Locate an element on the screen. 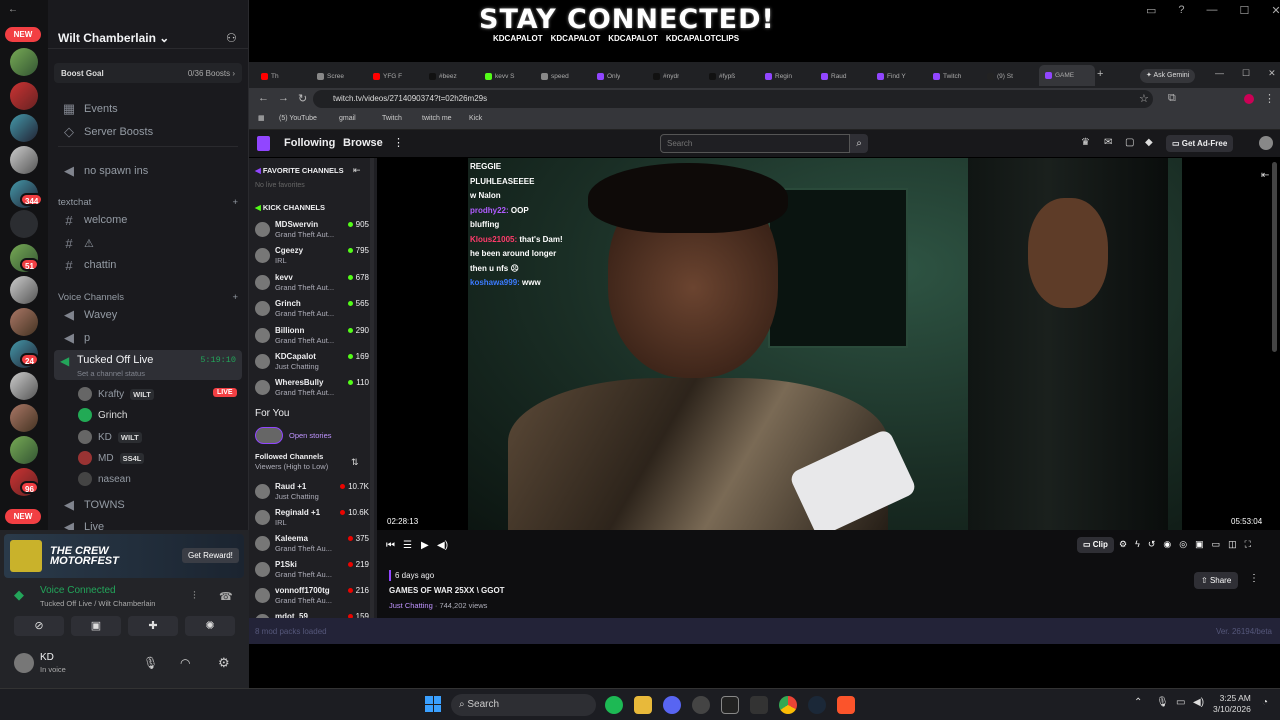  lightning-icon: ϟ is located at coordinates (1137, 544).